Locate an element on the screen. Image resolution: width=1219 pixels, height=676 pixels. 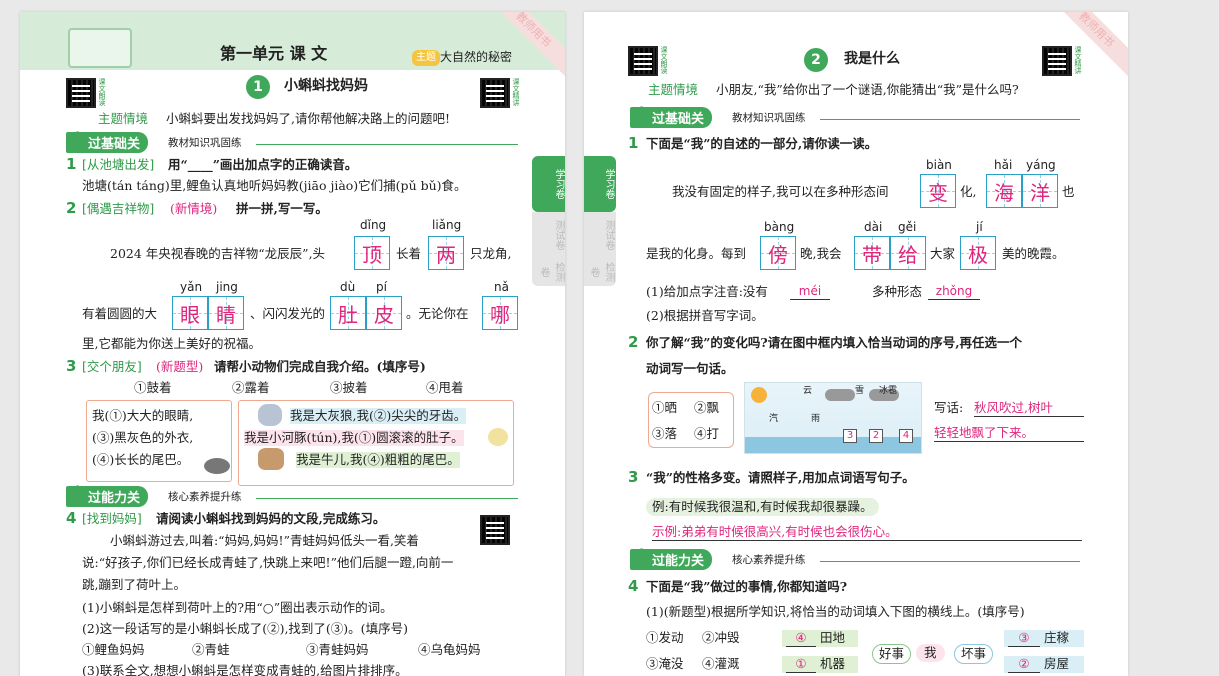
question-text: “我”的性格多变。请照样子,用加点词语写句子。 is located at coordinates (780, 477).